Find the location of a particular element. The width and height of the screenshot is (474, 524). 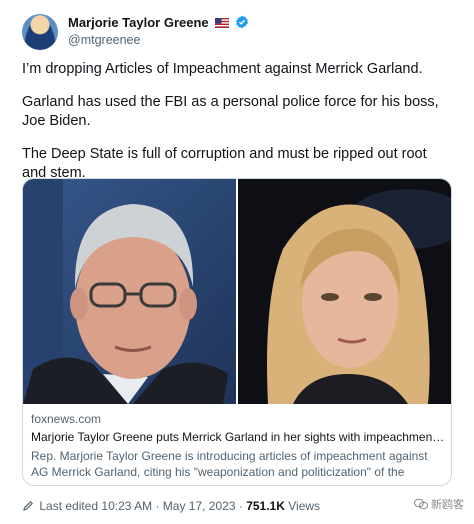

tweet-header: Marjorie Taylor Greene @mtgreenee is located at coordinates (237, 32).